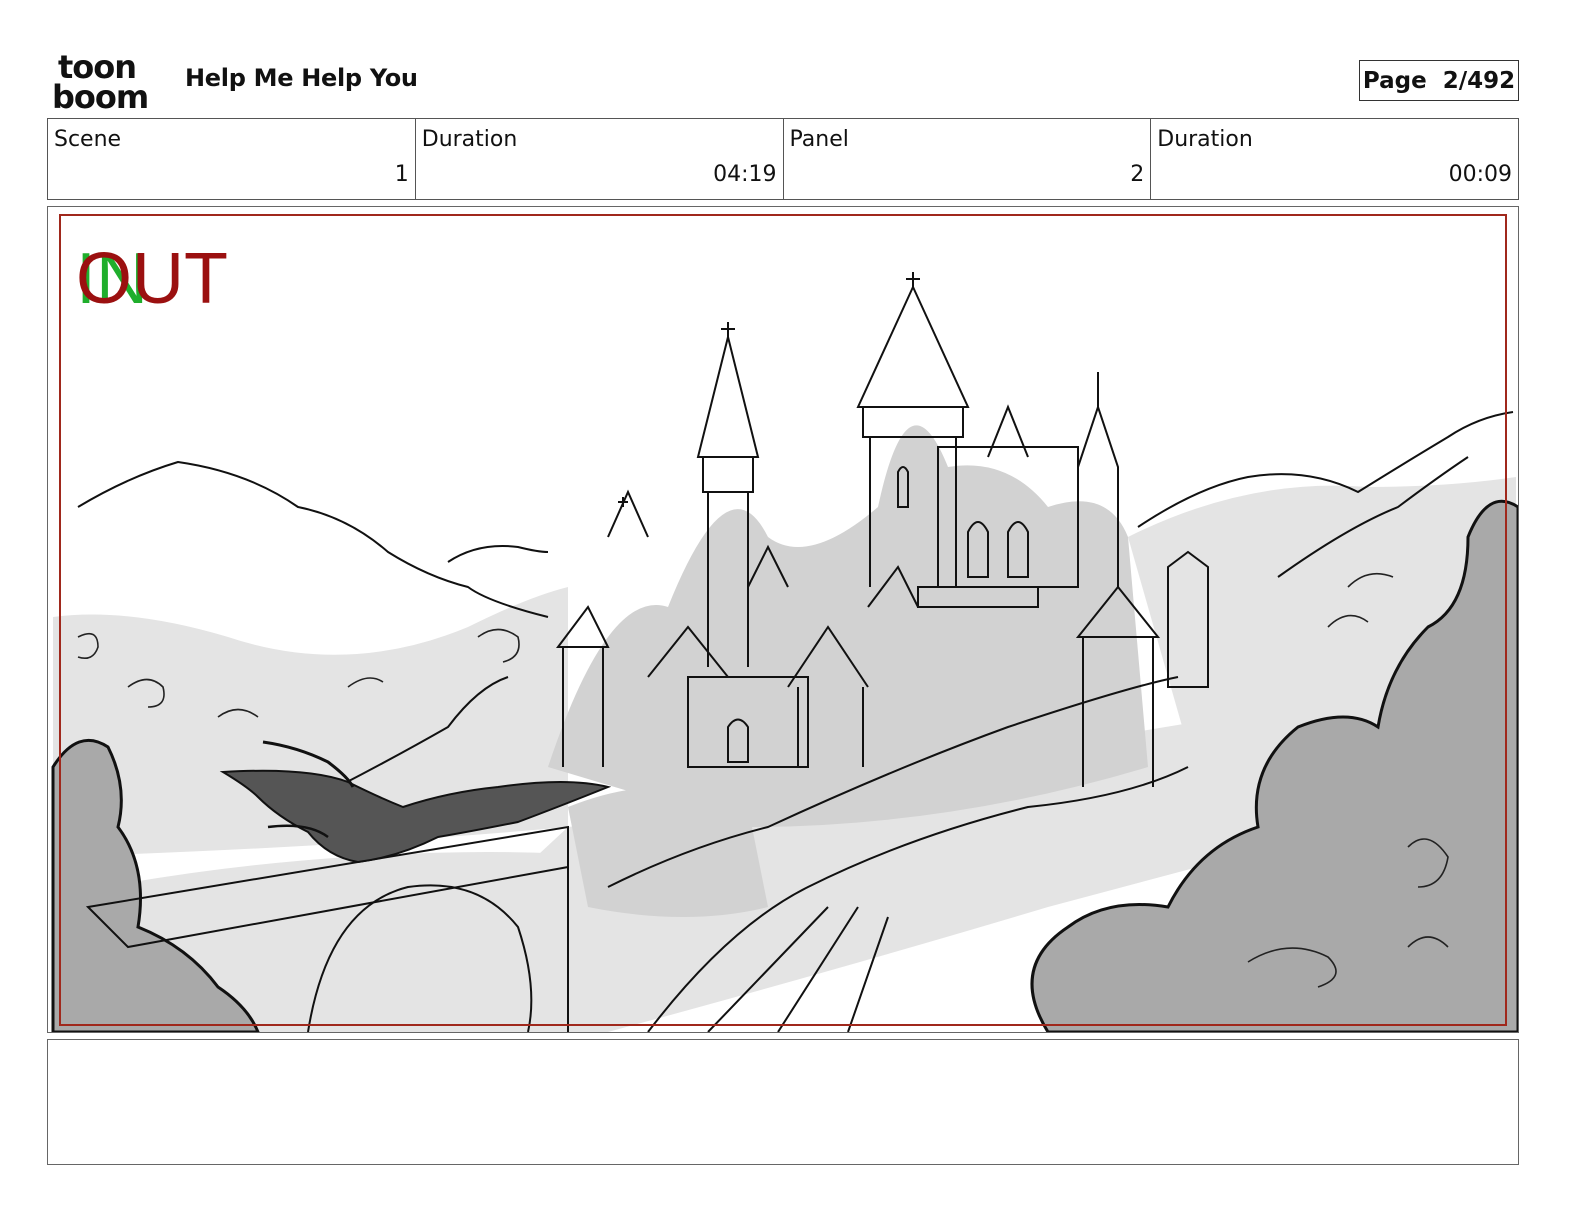 This screenshot has width=1584, height=1224. I want to click on panel-duration-value: 00:09, so click(1480, 174).